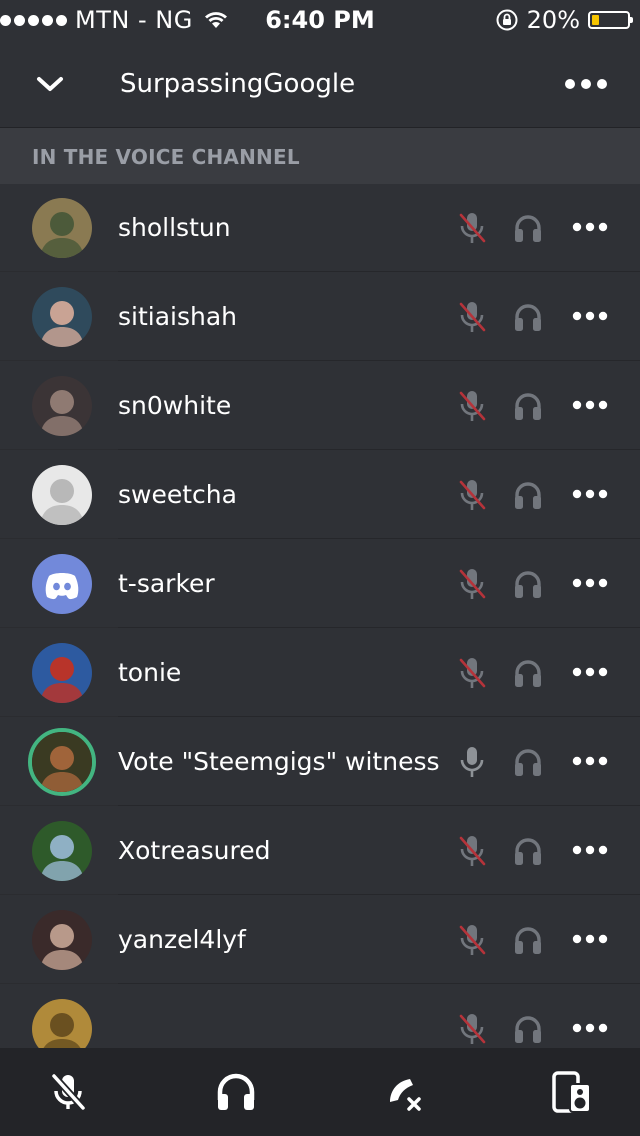 The height and width of the screenshot is (1136, 640). I want to click on channel-header: SurpassingGoogle, so click(320, 84).